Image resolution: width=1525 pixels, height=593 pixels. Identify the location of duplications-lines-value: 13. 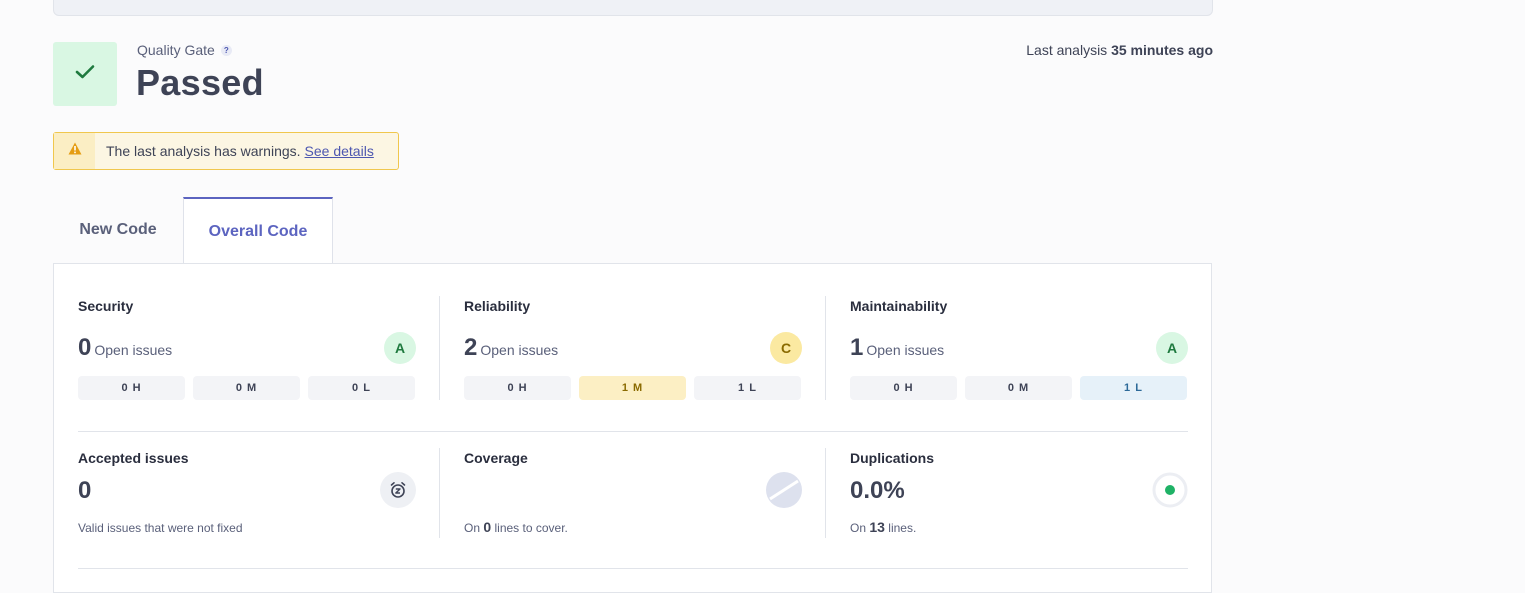
(877, 527).